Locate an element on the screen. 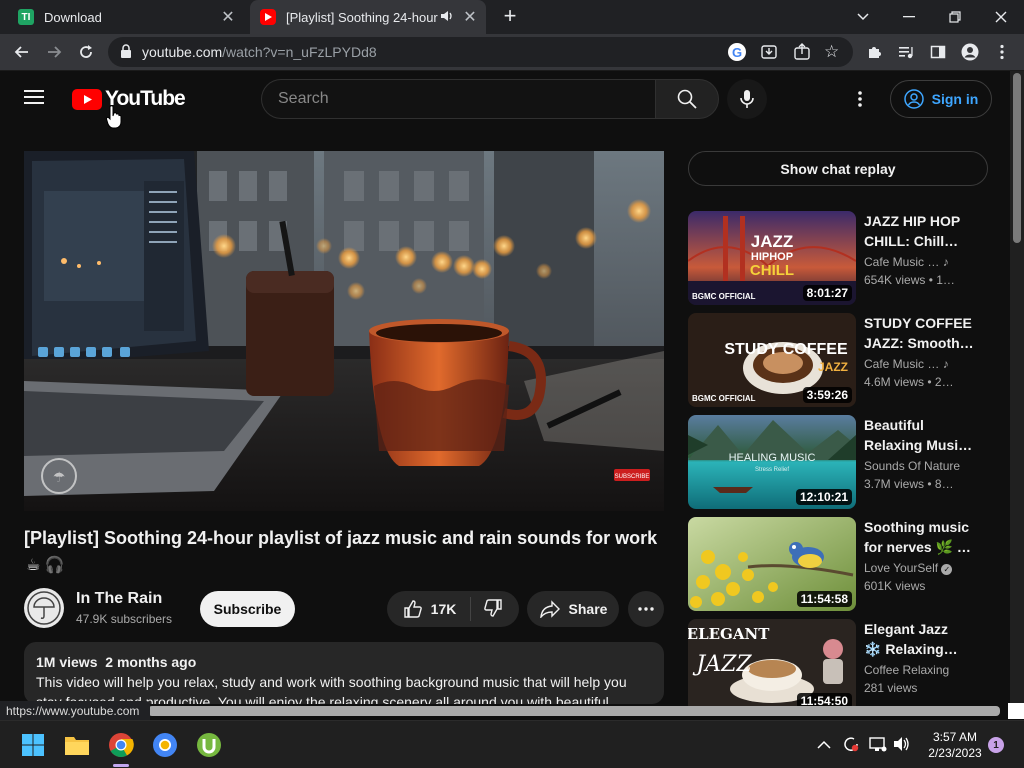 The height and width of the screenshot is (768, 1024). horizontal-scrollbar is located at coordinates (574, 711).